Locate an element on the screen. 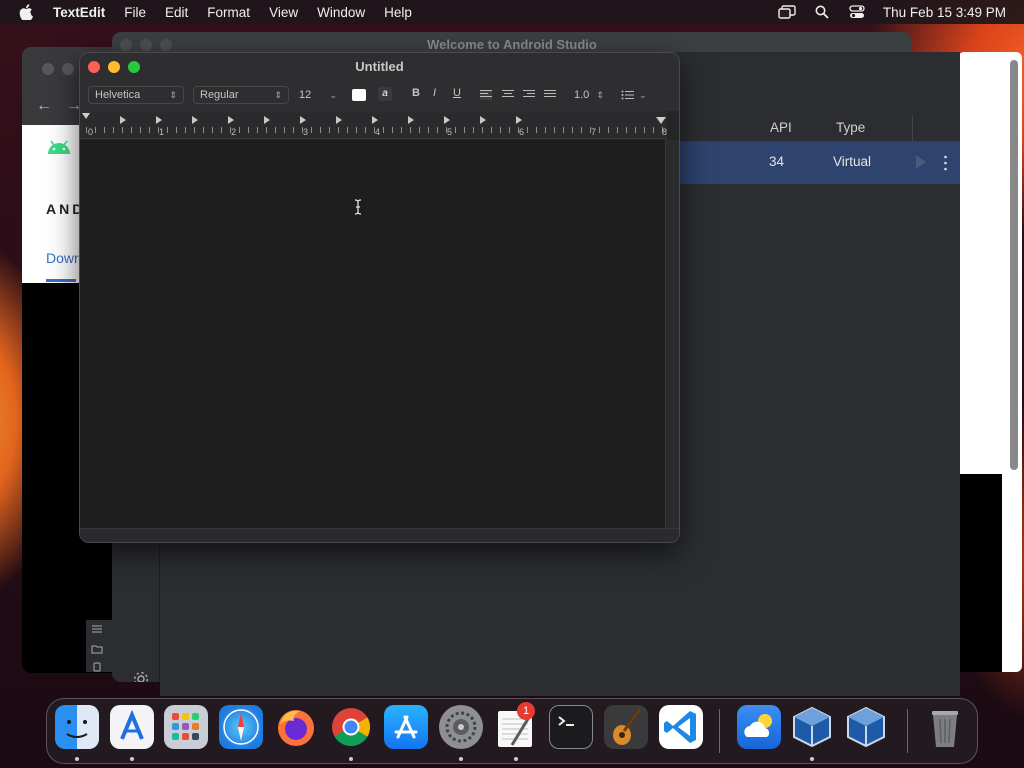 The width and height of the screenshot is (1024, 768). garageband-icon is located at coordinates (626, 727).